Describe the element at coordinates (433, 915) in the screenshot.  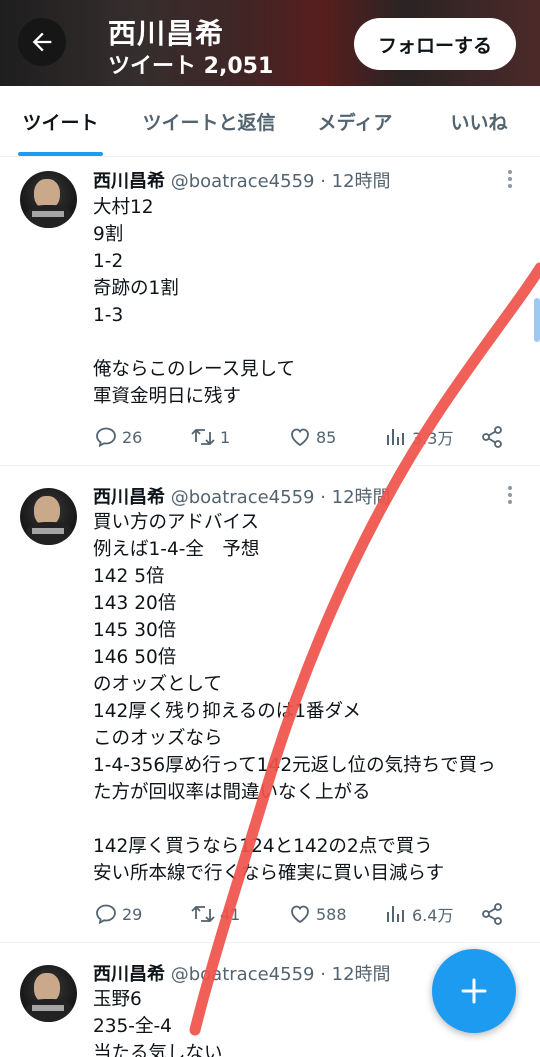
I see `view-count: 6.4万` at that location.